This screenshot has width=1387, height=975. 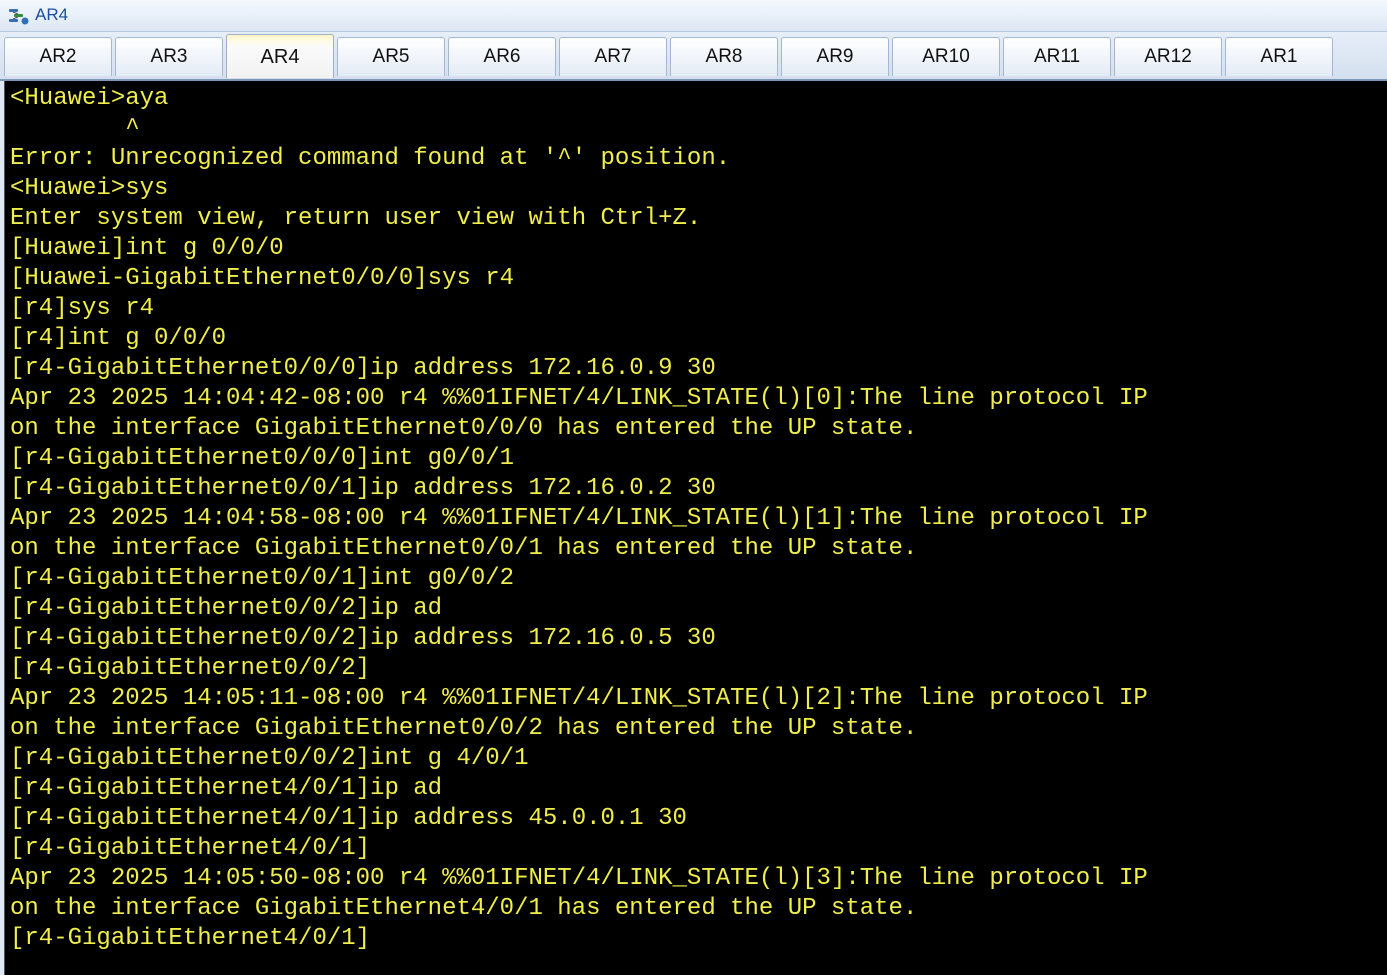 I want to click on tab-ar9: AR9, so click(x=835, y=56).